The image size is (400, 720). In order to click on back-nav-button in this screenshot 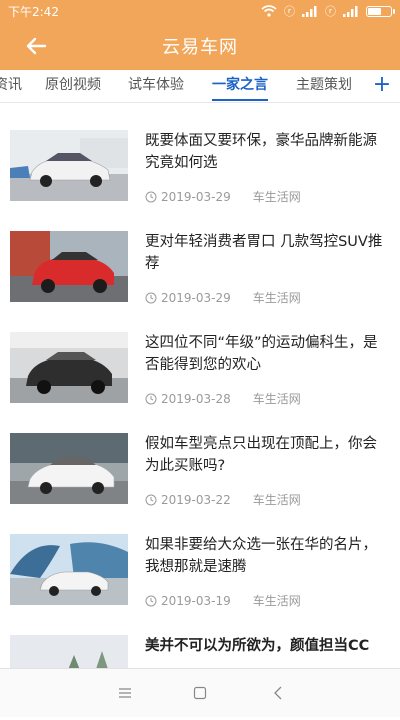, I will do `click(278, 693)`.